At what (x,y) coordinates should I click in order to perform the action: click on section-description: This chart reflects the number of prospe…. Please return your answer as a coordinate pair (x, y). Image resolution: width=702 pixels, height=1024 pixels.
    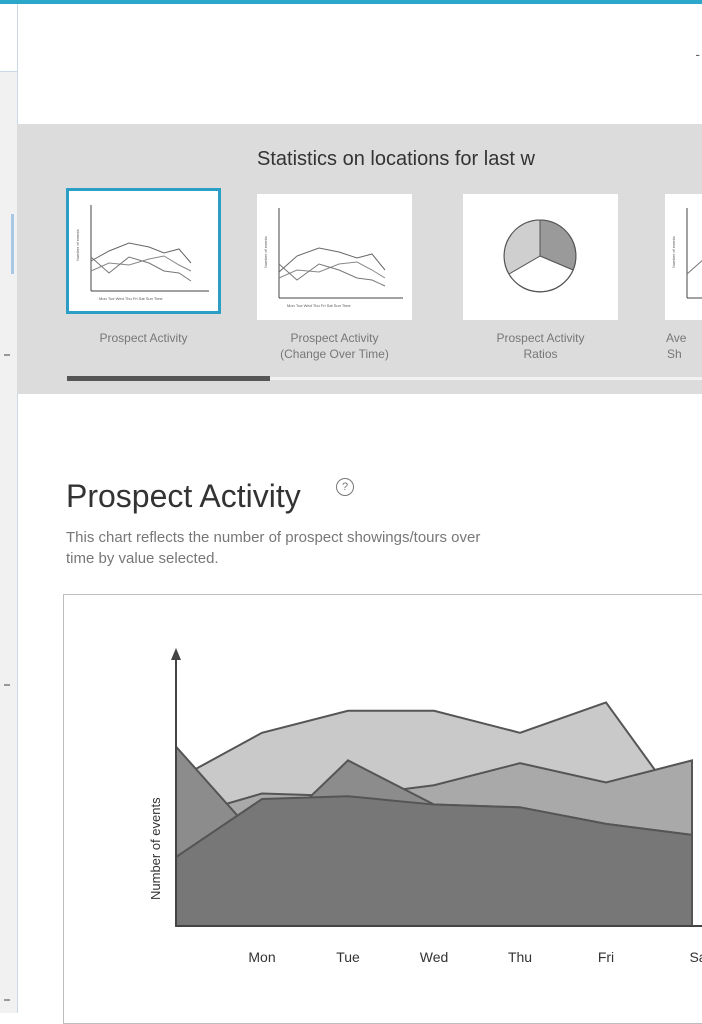
    Looking at the image, I should click on (273, 548).